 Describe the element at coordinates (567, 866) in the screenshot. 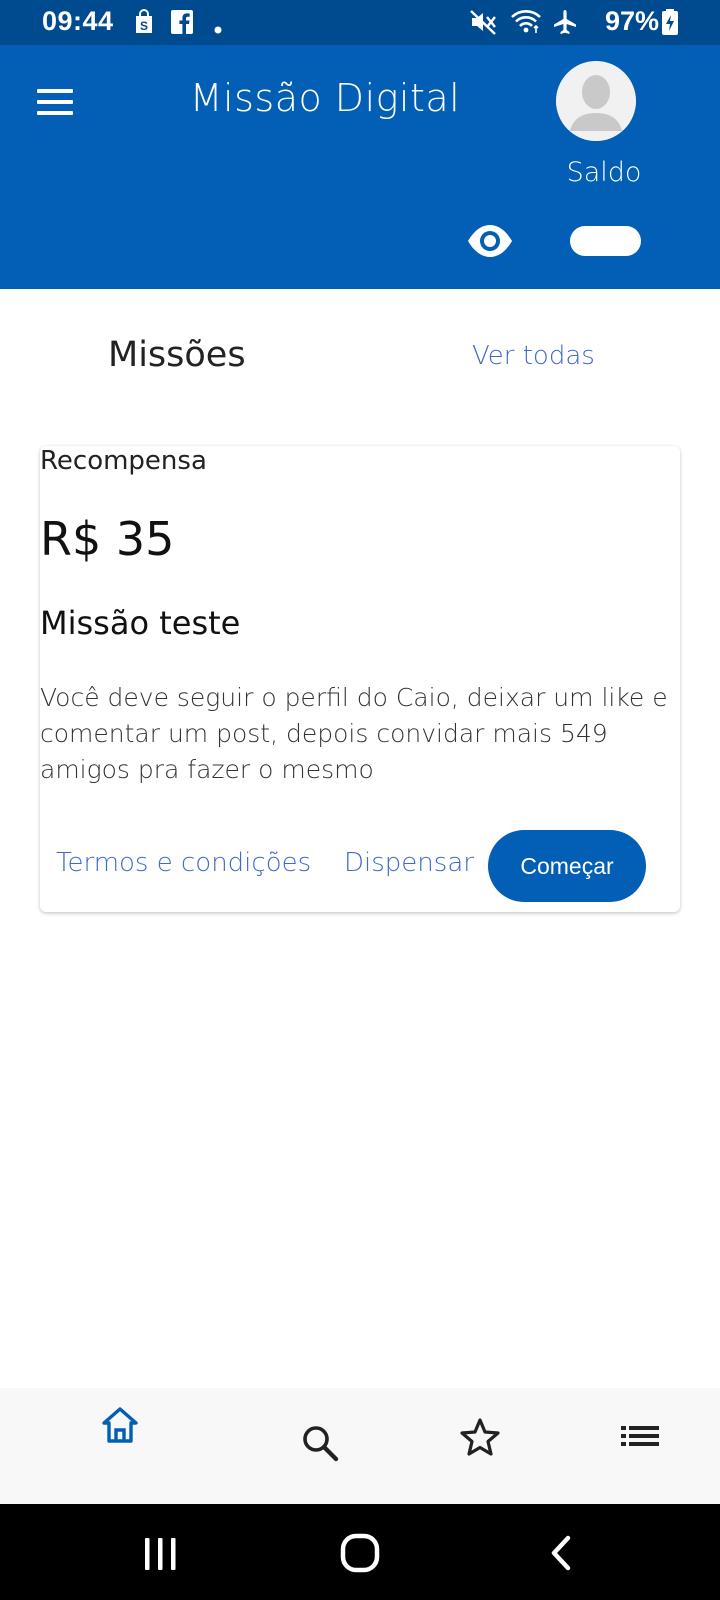

I see `start-button: Começar` at that location.